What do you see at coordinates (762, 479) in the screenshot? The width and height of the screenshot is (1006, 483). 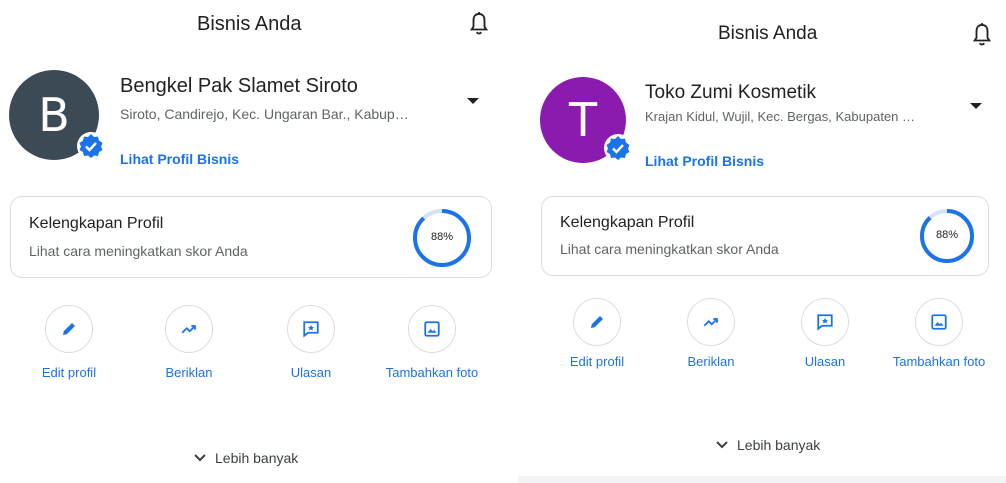 I see `bottom-divider` at bounding box center [762, 479].